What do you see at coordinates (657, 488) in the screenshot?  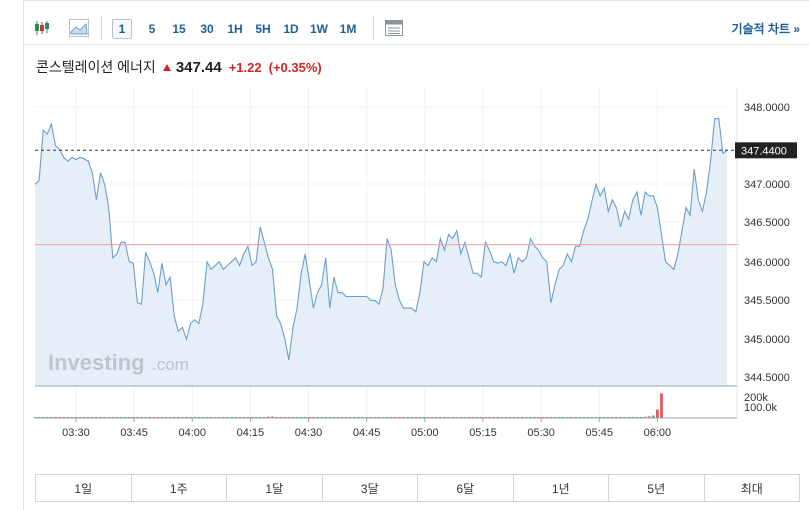 I see `range-5y: 5년` at bounding box center [657, 488].